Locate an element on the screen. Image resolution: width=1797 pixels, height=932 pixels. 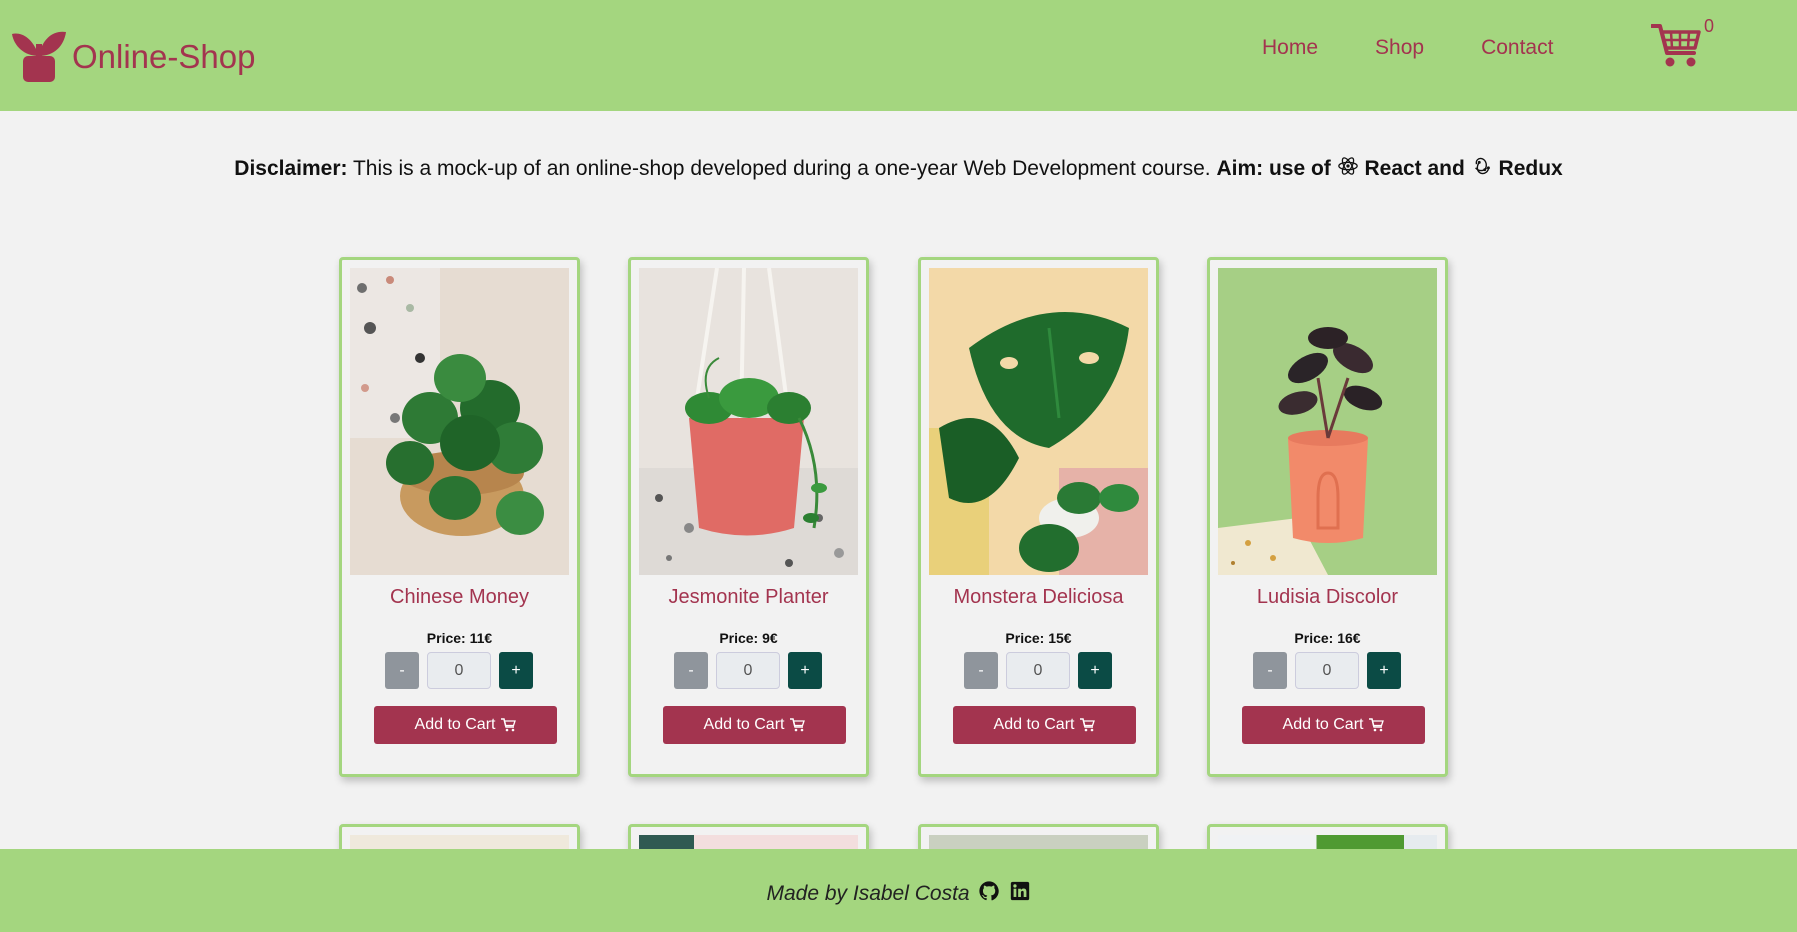
github-icon is located at coordinates (989, 891).